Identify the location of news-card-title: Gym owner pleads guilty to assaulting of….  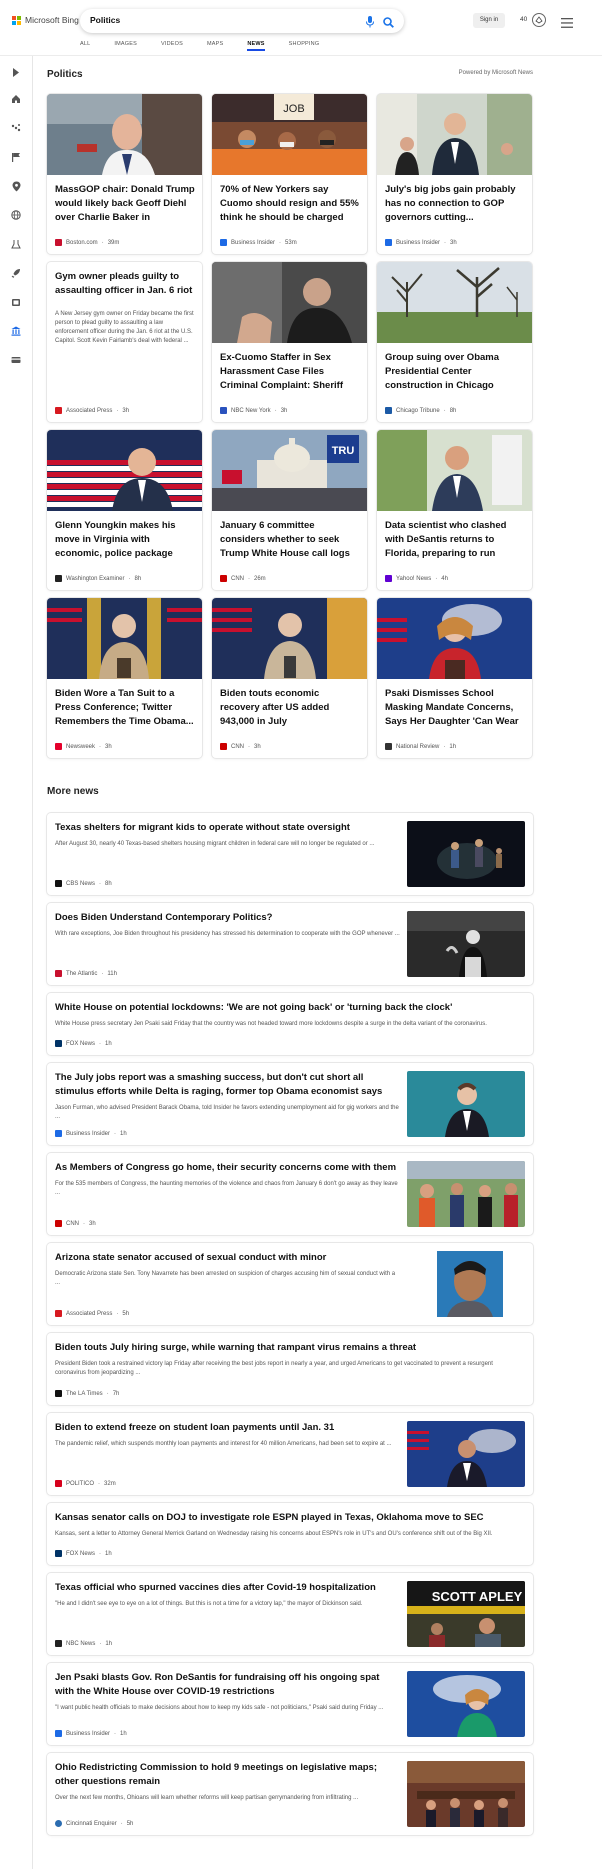
(125, 285).